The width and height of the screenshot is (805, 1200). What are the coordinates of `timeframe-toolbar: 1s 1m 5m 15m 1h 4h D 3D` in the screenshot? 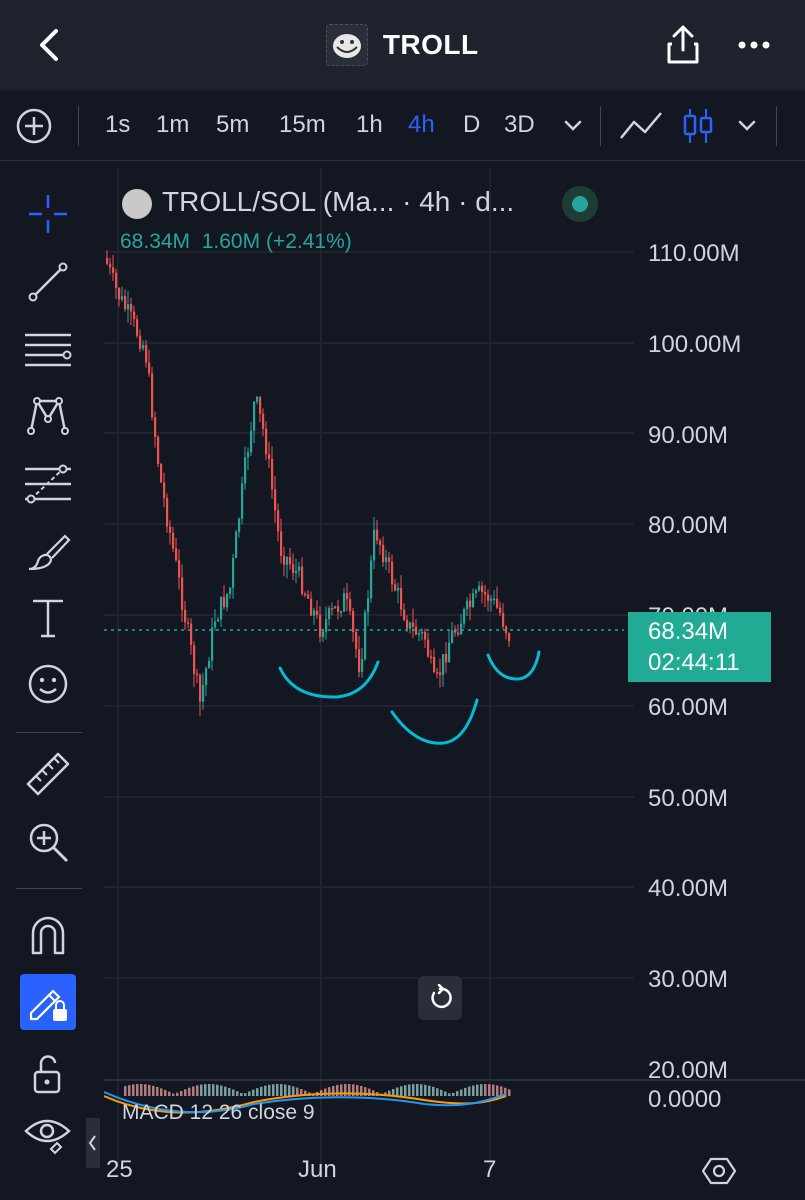 It's located at (402, 126).